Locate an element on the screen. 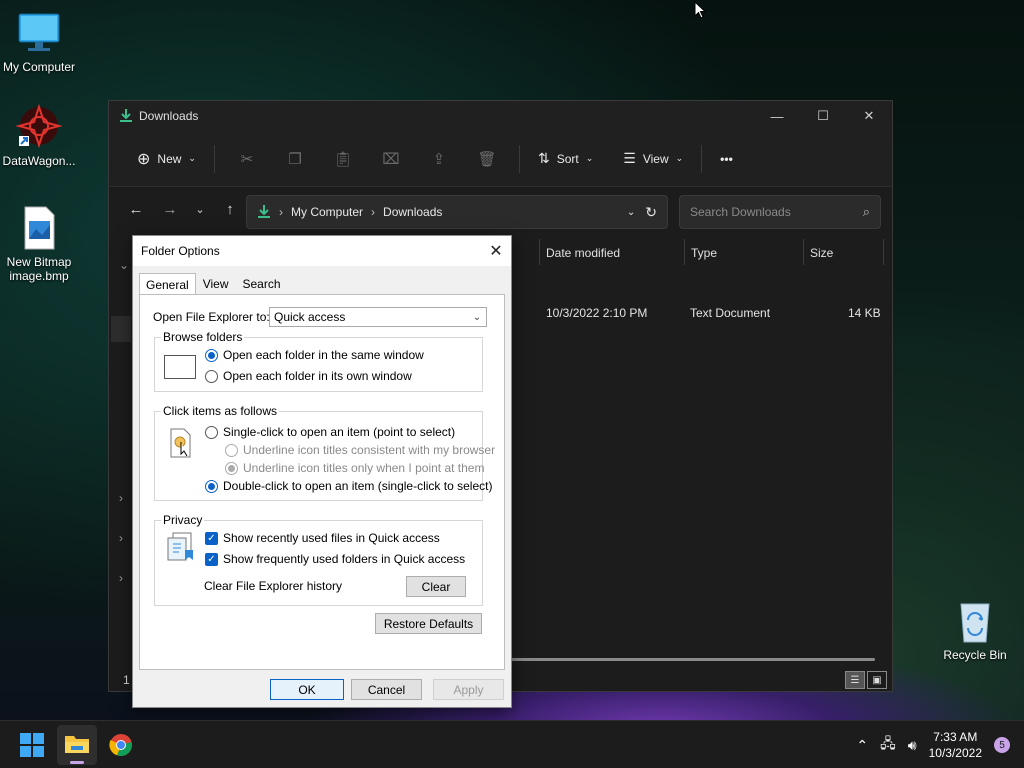 The height and width of the screenshot is (768, 1024). rename-icon: ⌧ is located at coordinates (391, 159).